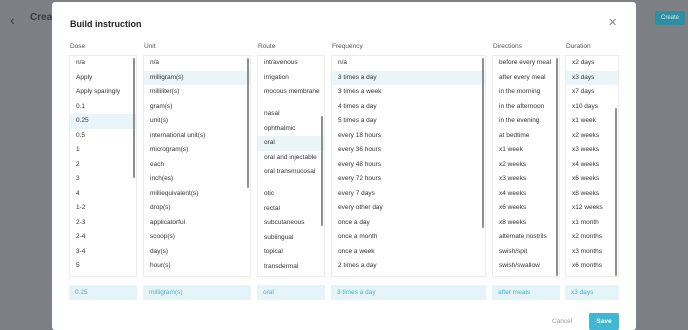 This screenshot has width=688, height=330. I want to click on back-chevron-icon: ‹, so click(12, 20).